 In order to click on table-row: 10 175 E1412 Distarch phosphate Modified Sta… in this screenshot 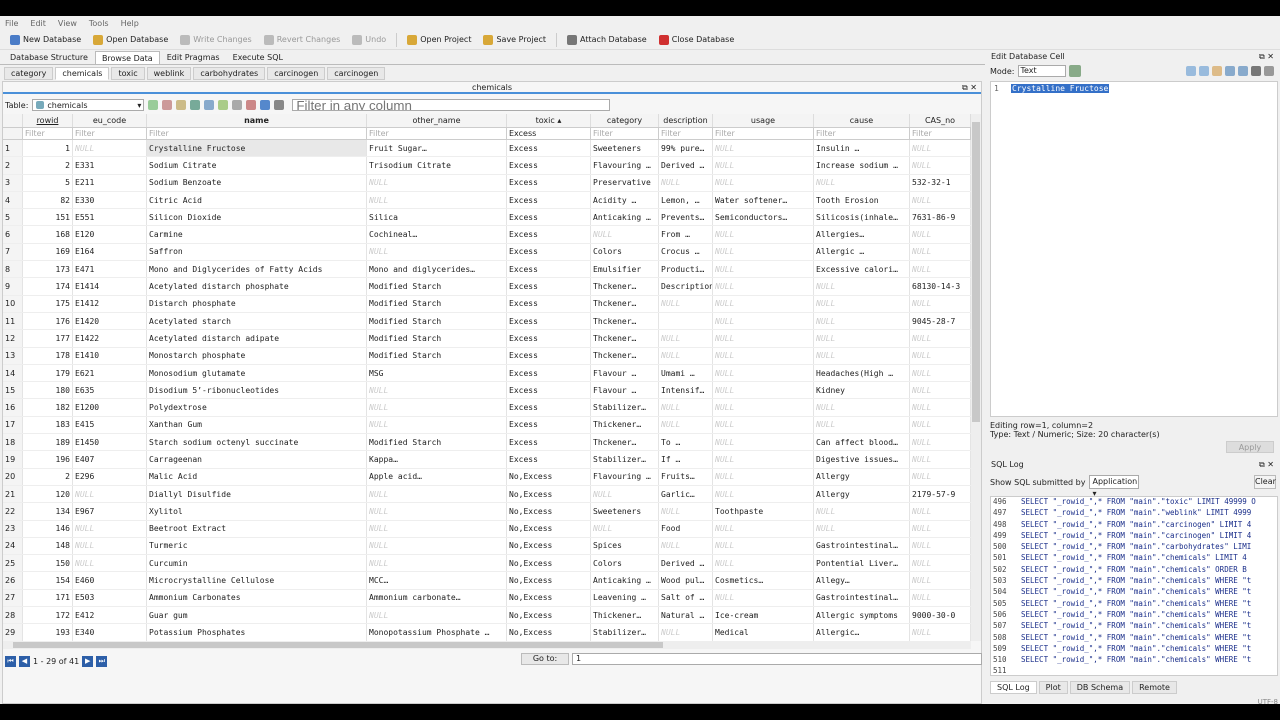, I will do `click(487, 304)`.